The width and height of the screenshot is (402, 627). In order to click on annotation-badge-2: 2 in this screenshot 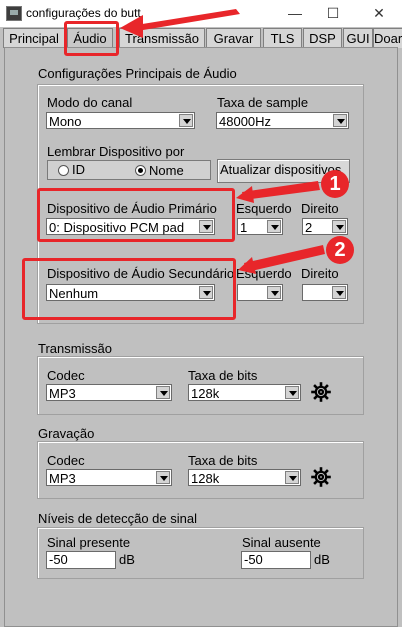, I will do `click(340, 250)`.